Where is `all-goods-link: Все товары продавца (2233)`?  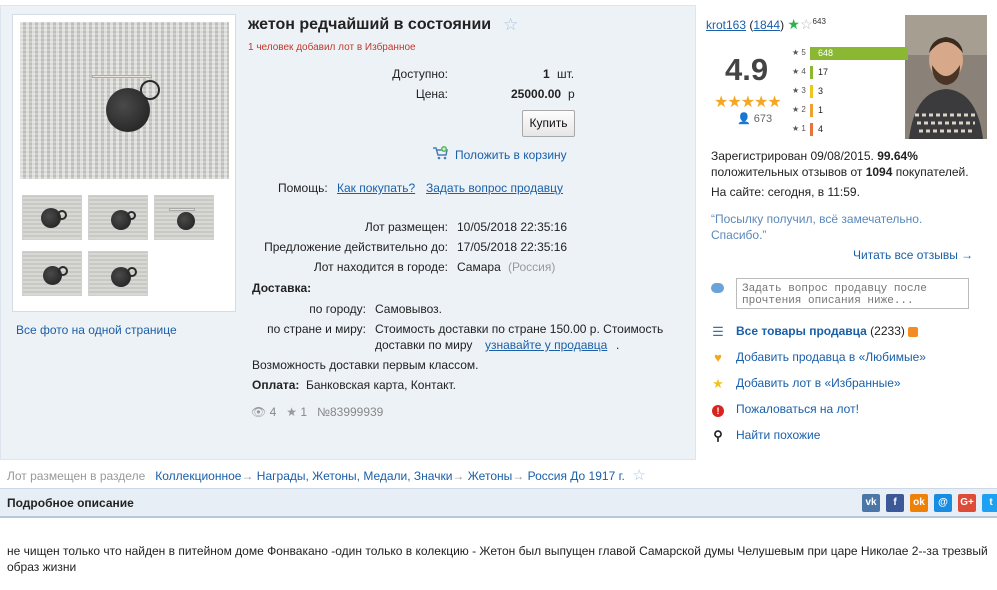
all-goods-link: Все товары продавца (2233) is located at coordinates (827, 331).